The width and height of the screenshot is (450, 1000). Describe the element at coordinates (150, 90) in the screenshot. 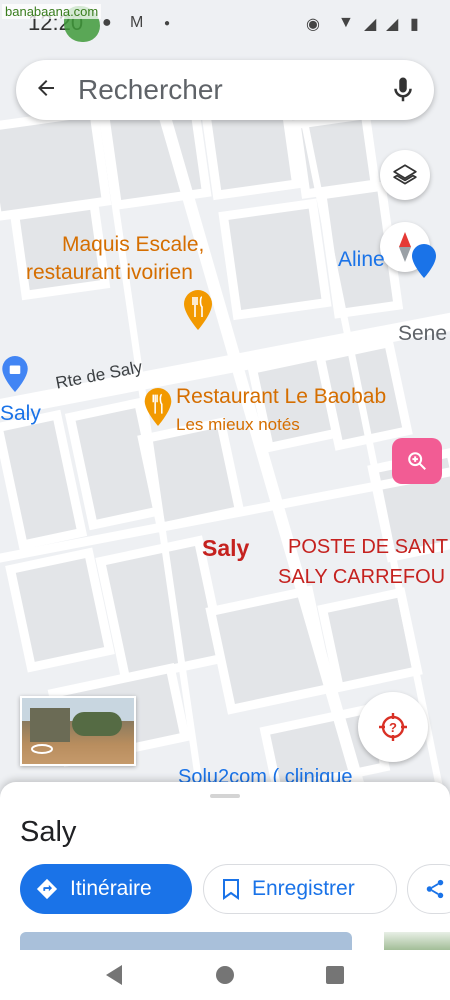

I see `search-input: Rechercher` at that location.